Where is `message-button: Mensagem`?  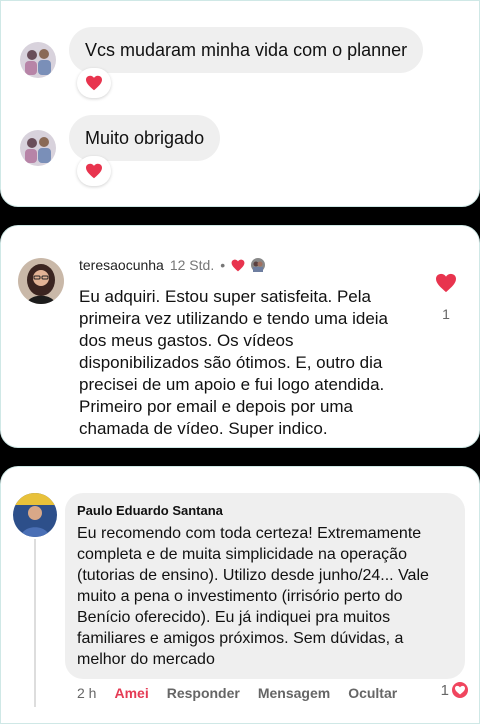 message-button: Mensagem is located at coordinates (294, 693).